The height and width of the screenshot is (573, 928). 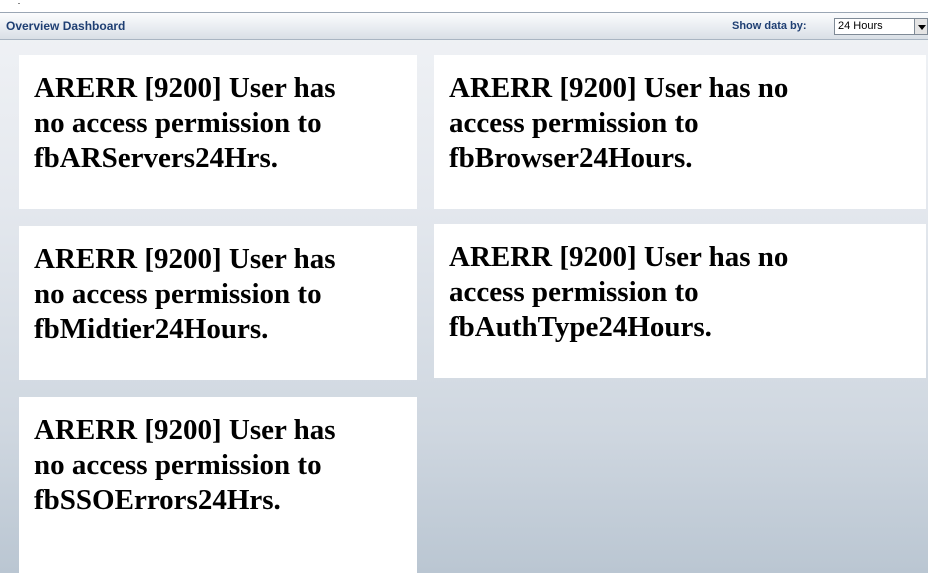 I want to click on error-line: fbAuthType24Hours., so click(x=580, y=327).